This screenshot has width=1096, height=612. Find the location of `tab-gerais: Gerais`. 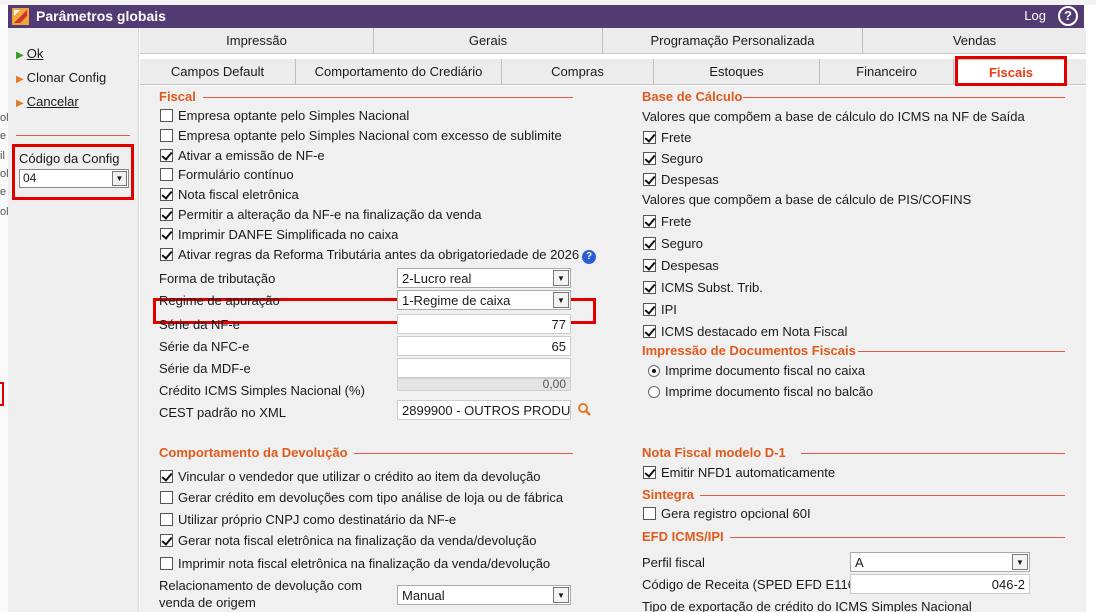

tab-gerais: Gerais is located at coordinates (488, 41).